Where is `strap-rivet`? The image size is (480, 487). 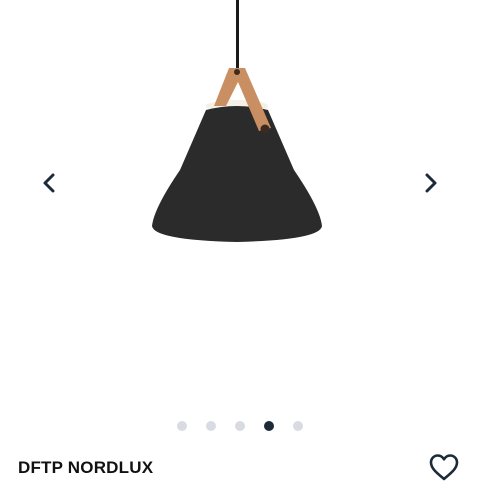
strap-rivet is located at coordinates (265, 129).